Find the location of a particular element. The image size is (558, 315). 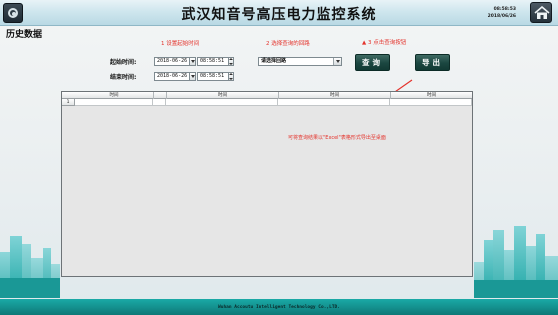

row-number: 1 is located at coordinates (68, 102).